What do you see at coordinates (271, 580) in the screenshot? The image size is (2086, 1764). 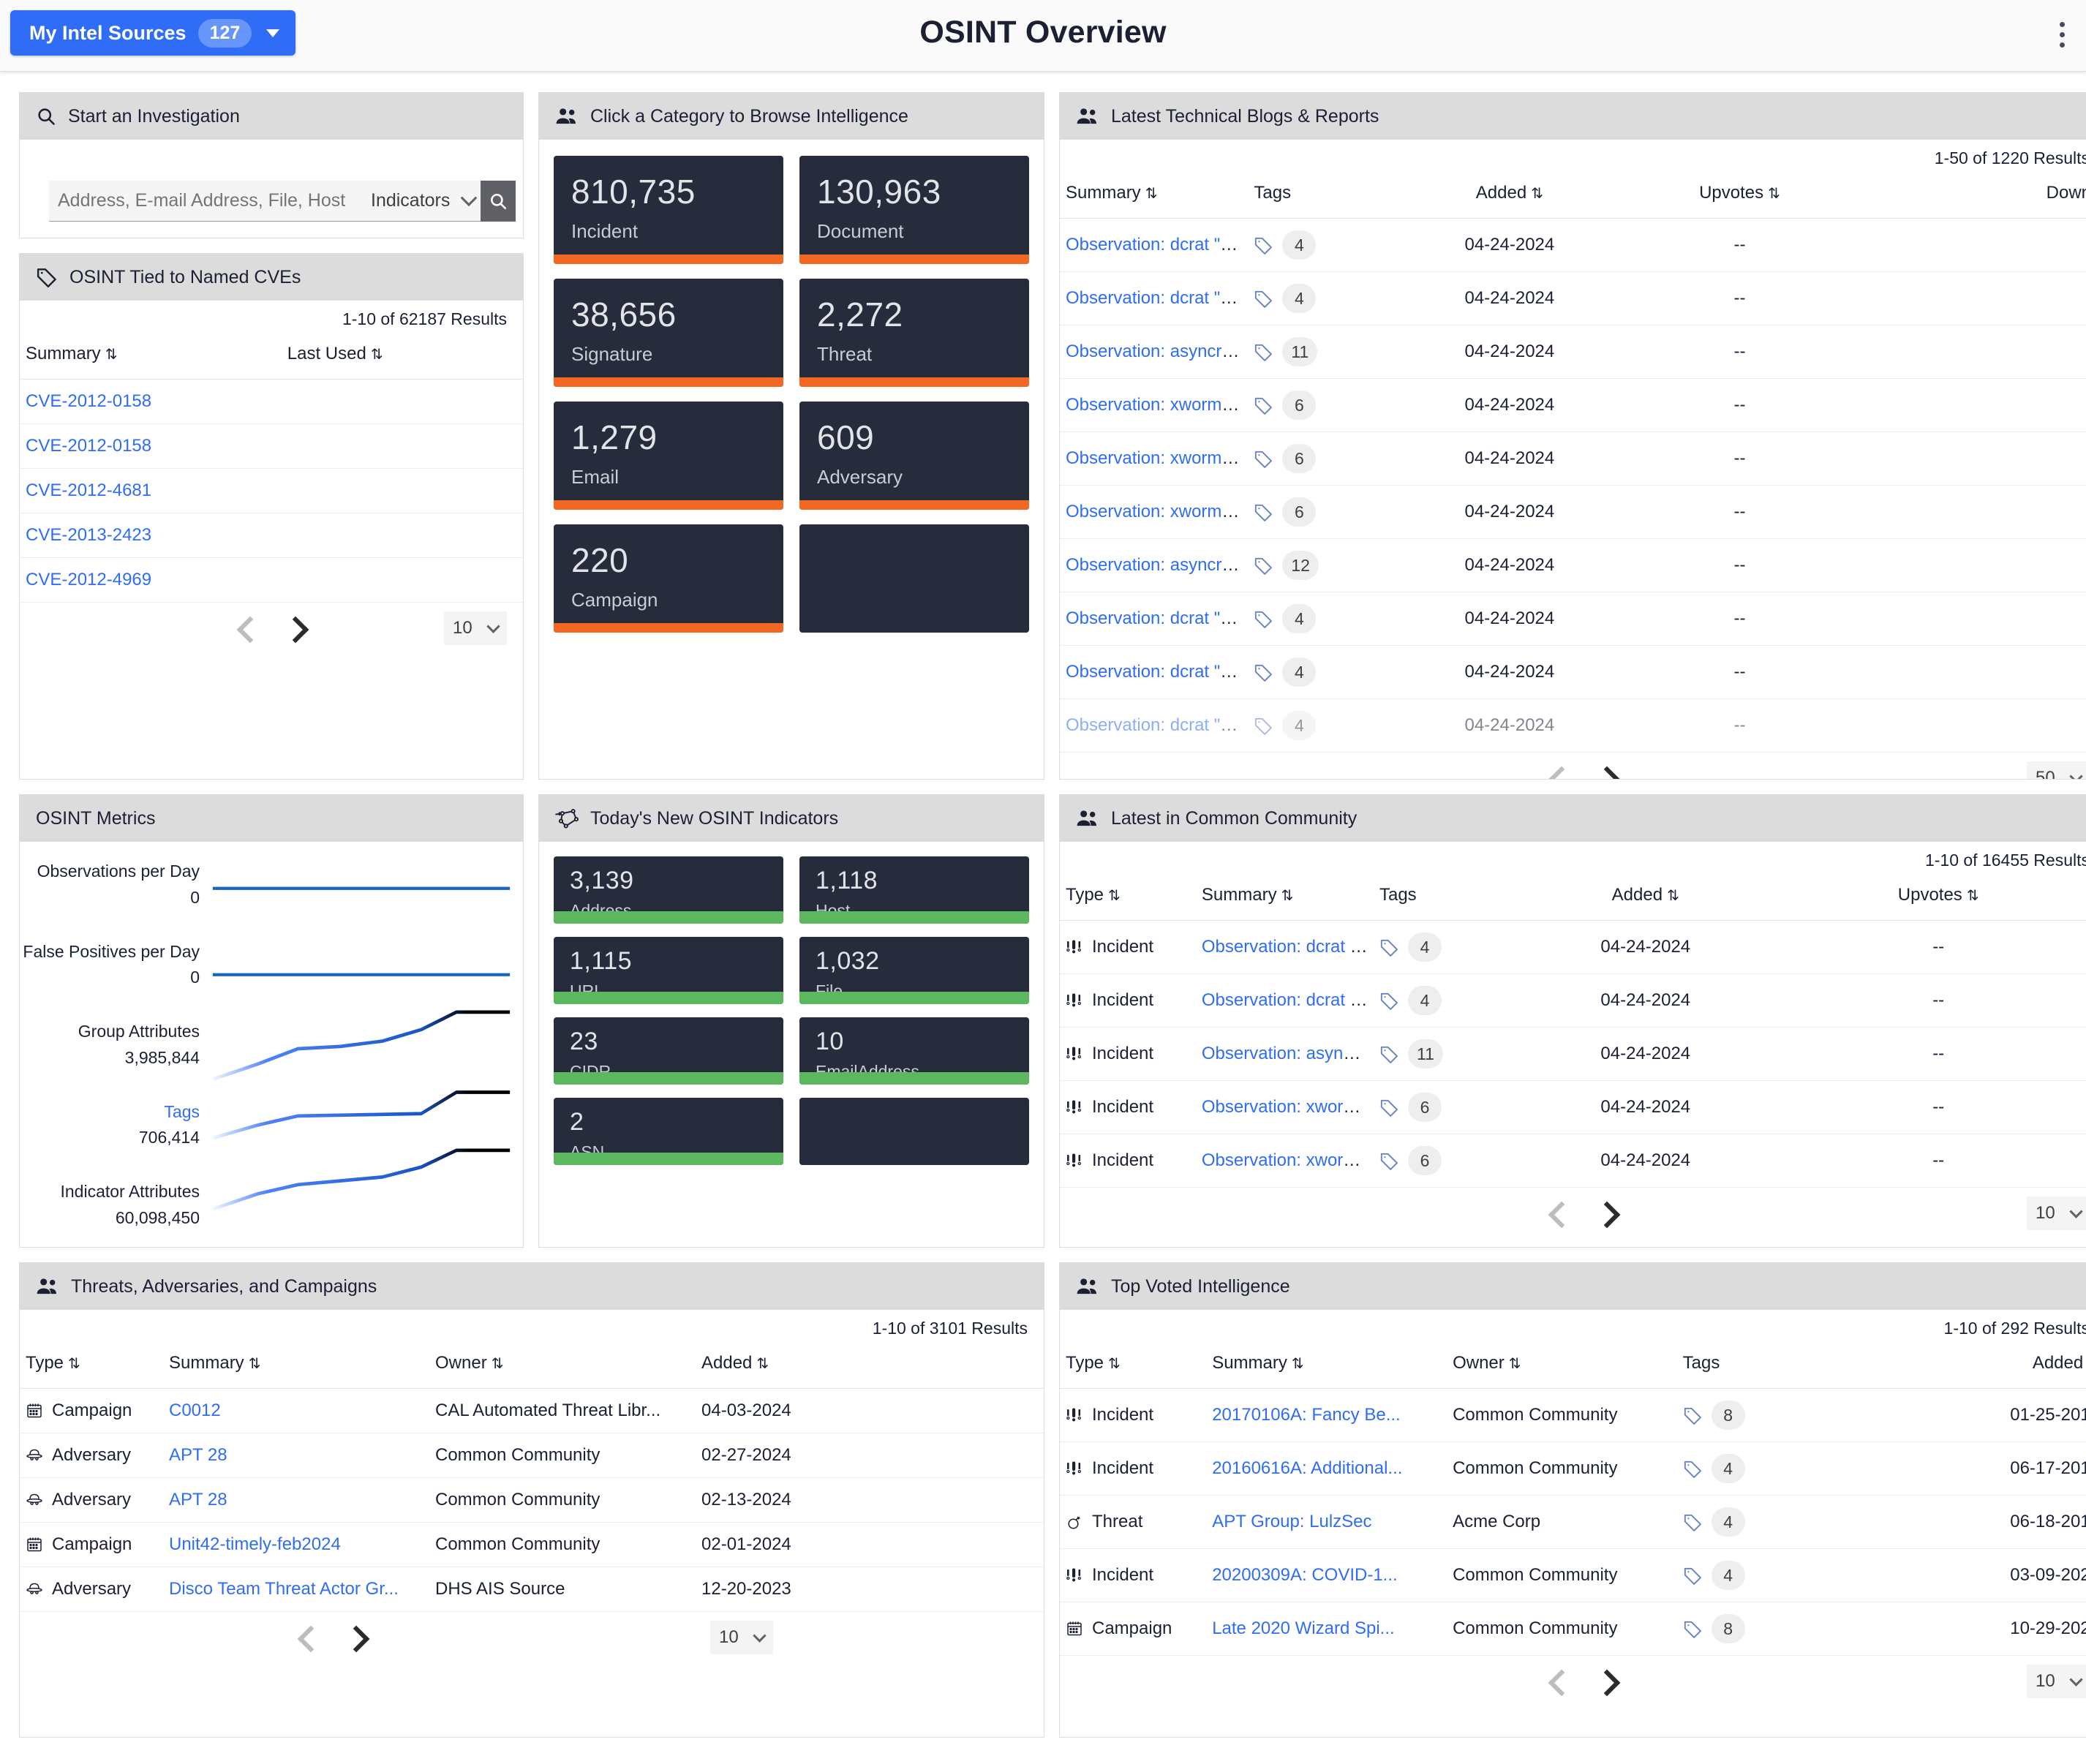 I see `table-row: CVE-2012-4969` at bounding box center [271, 580].